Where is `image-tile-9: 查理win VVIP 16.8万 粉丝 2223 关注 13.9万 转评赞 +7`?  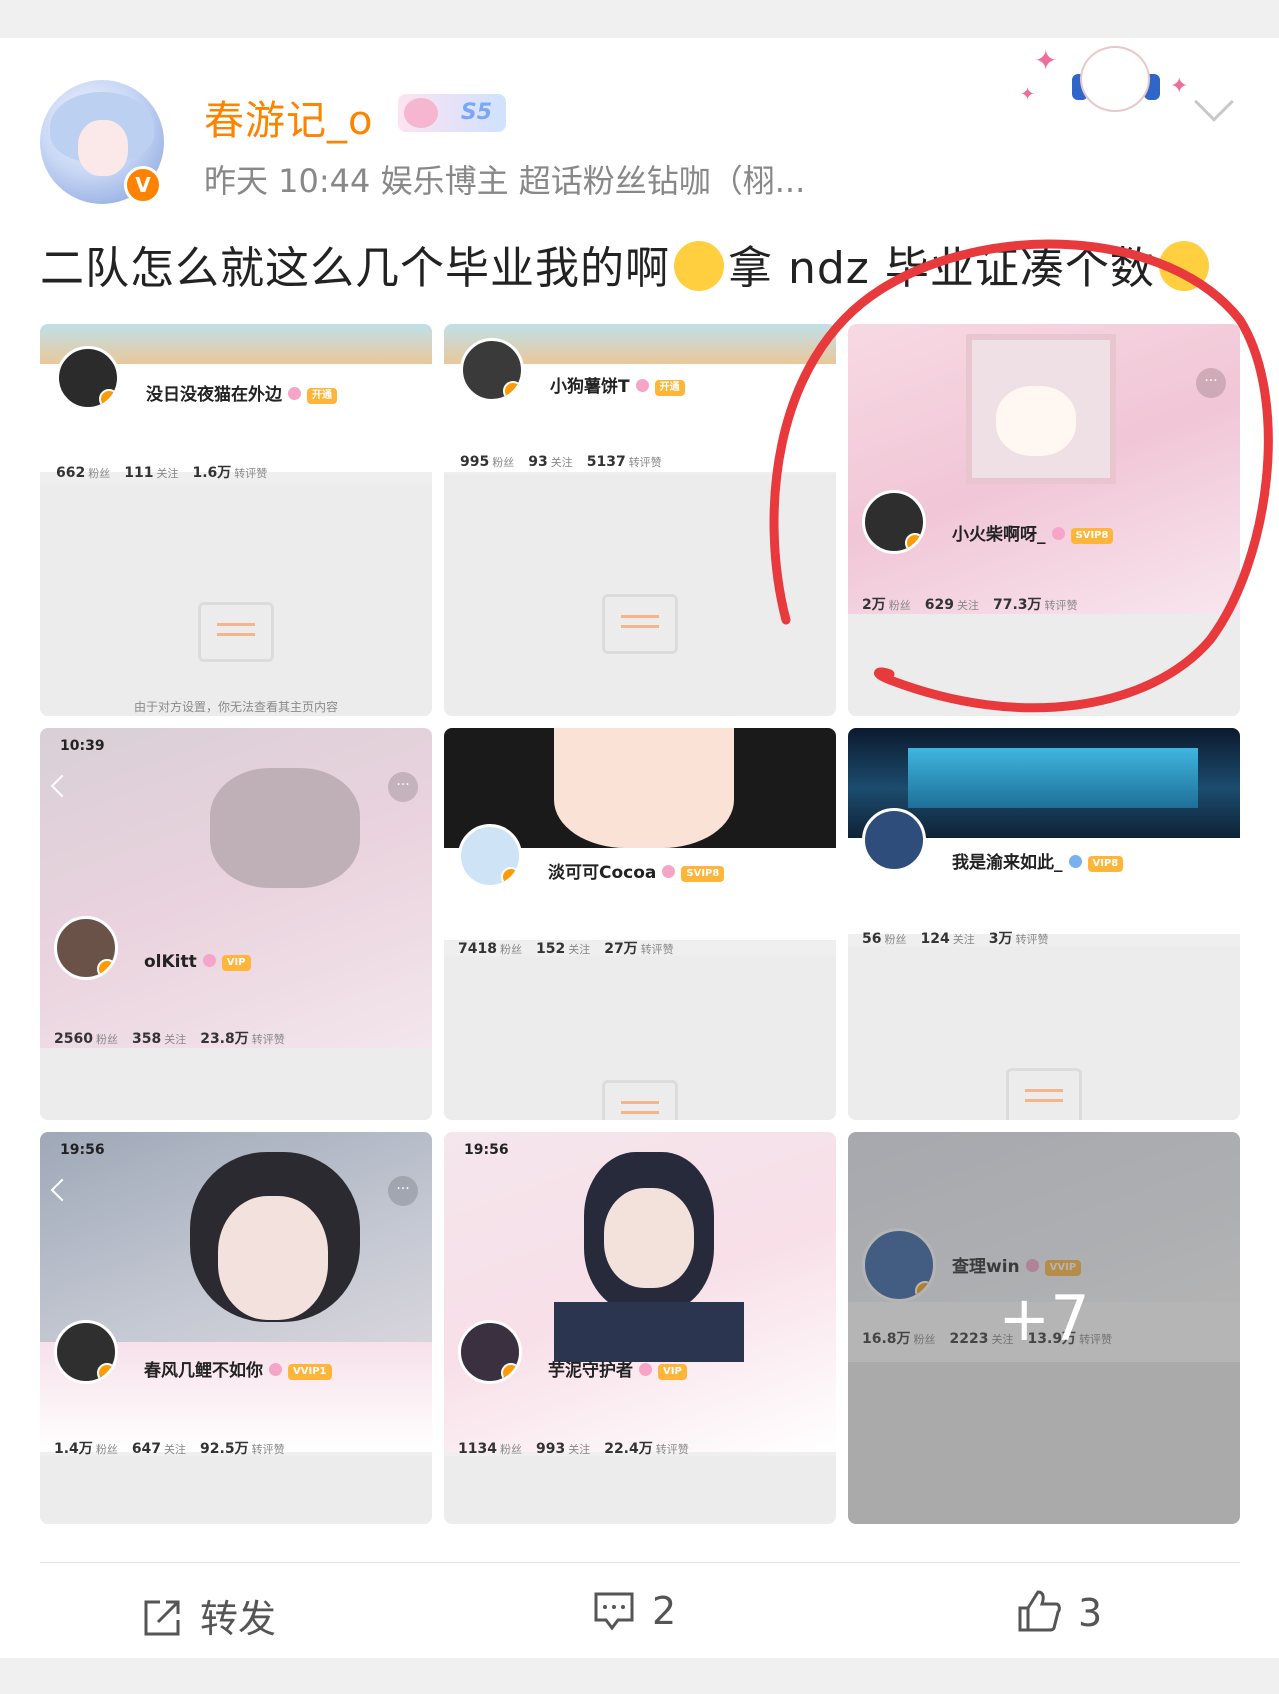 image-tile-9: 查理win VVIP 16.8万 粉丝 2223 关注 13.9万 转评赞 +7 is located at coordinates (1044, 1328).